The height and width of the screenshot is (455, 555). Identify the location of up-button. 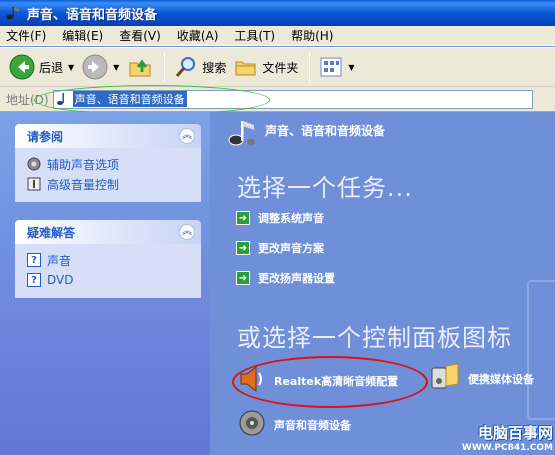
(140, 67).